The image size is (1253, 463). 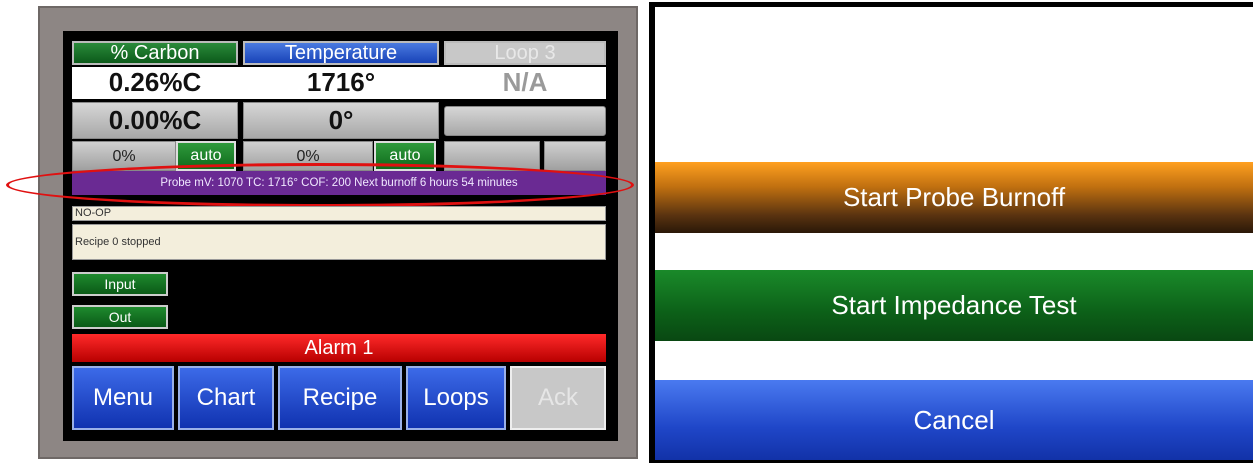 What do you see at coordinates (339, 213) in the screenshot?
I see `status-line-op: NO-OP` at bounding box center [339, 213].